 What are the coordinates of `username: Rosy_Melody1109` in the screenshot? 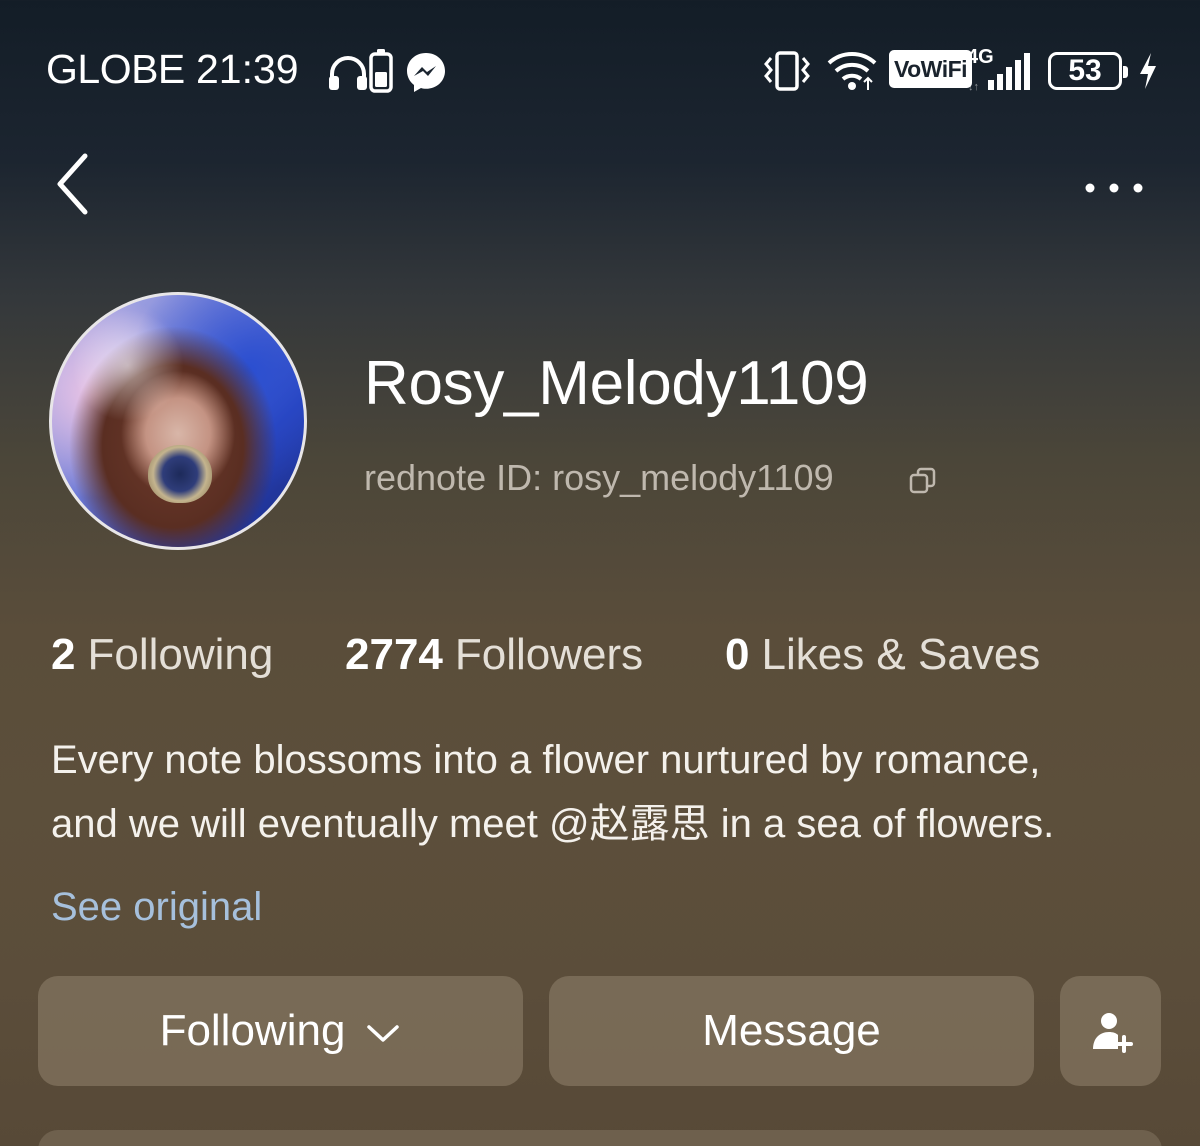 It's located at (616, 383).